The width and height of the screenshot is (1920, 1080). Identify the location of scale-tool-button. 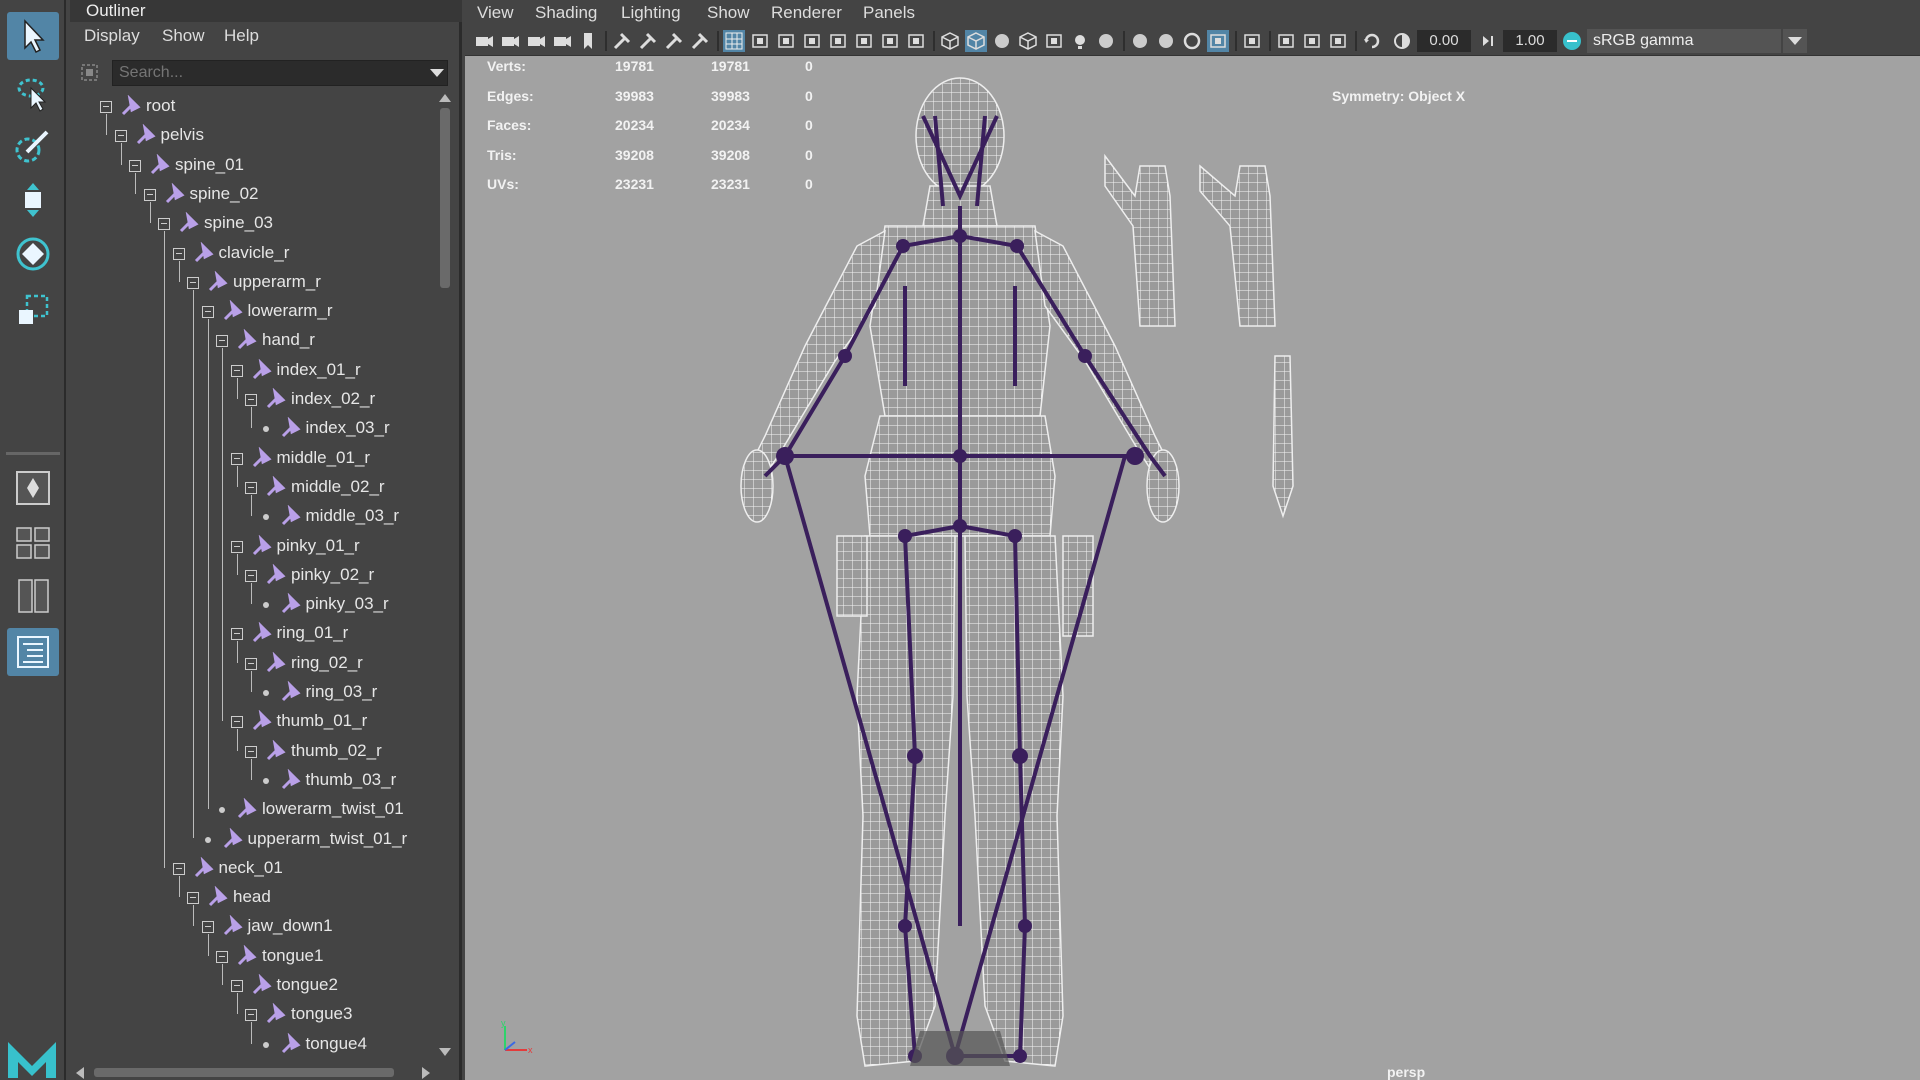
(33, 310).